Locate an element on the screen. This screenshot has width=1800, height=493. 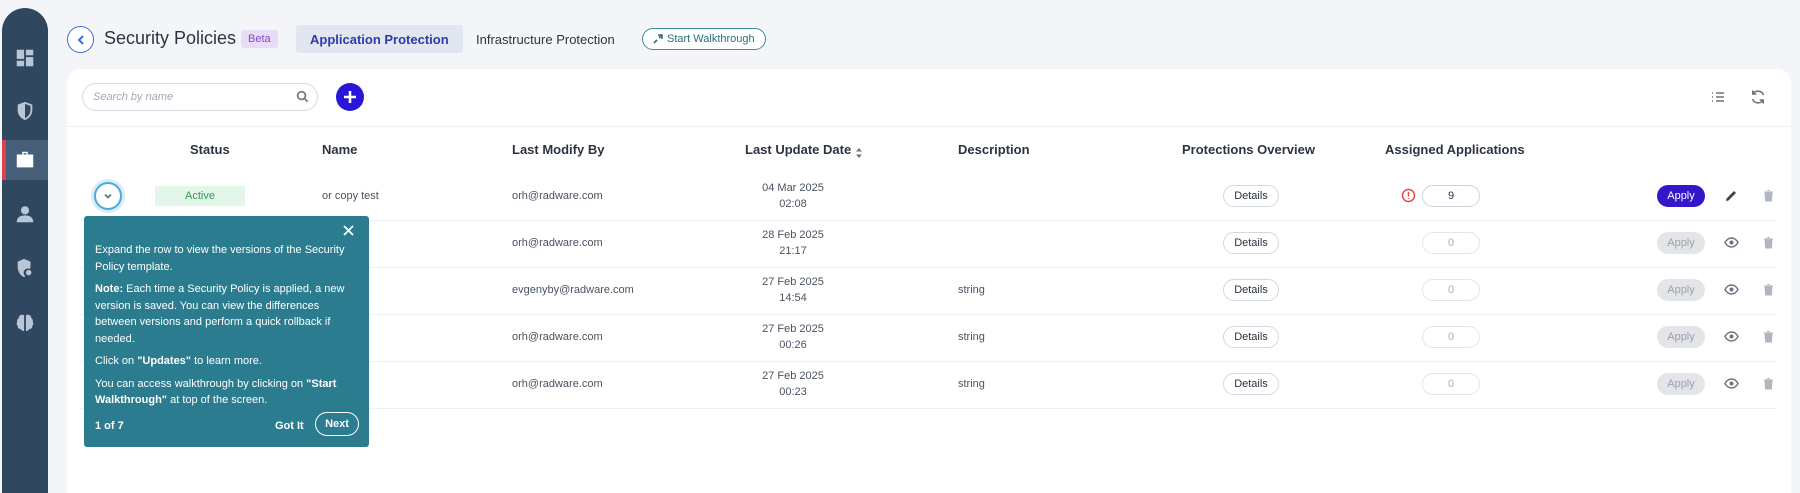
refresh-icon is located at coordinates (1758, 97).